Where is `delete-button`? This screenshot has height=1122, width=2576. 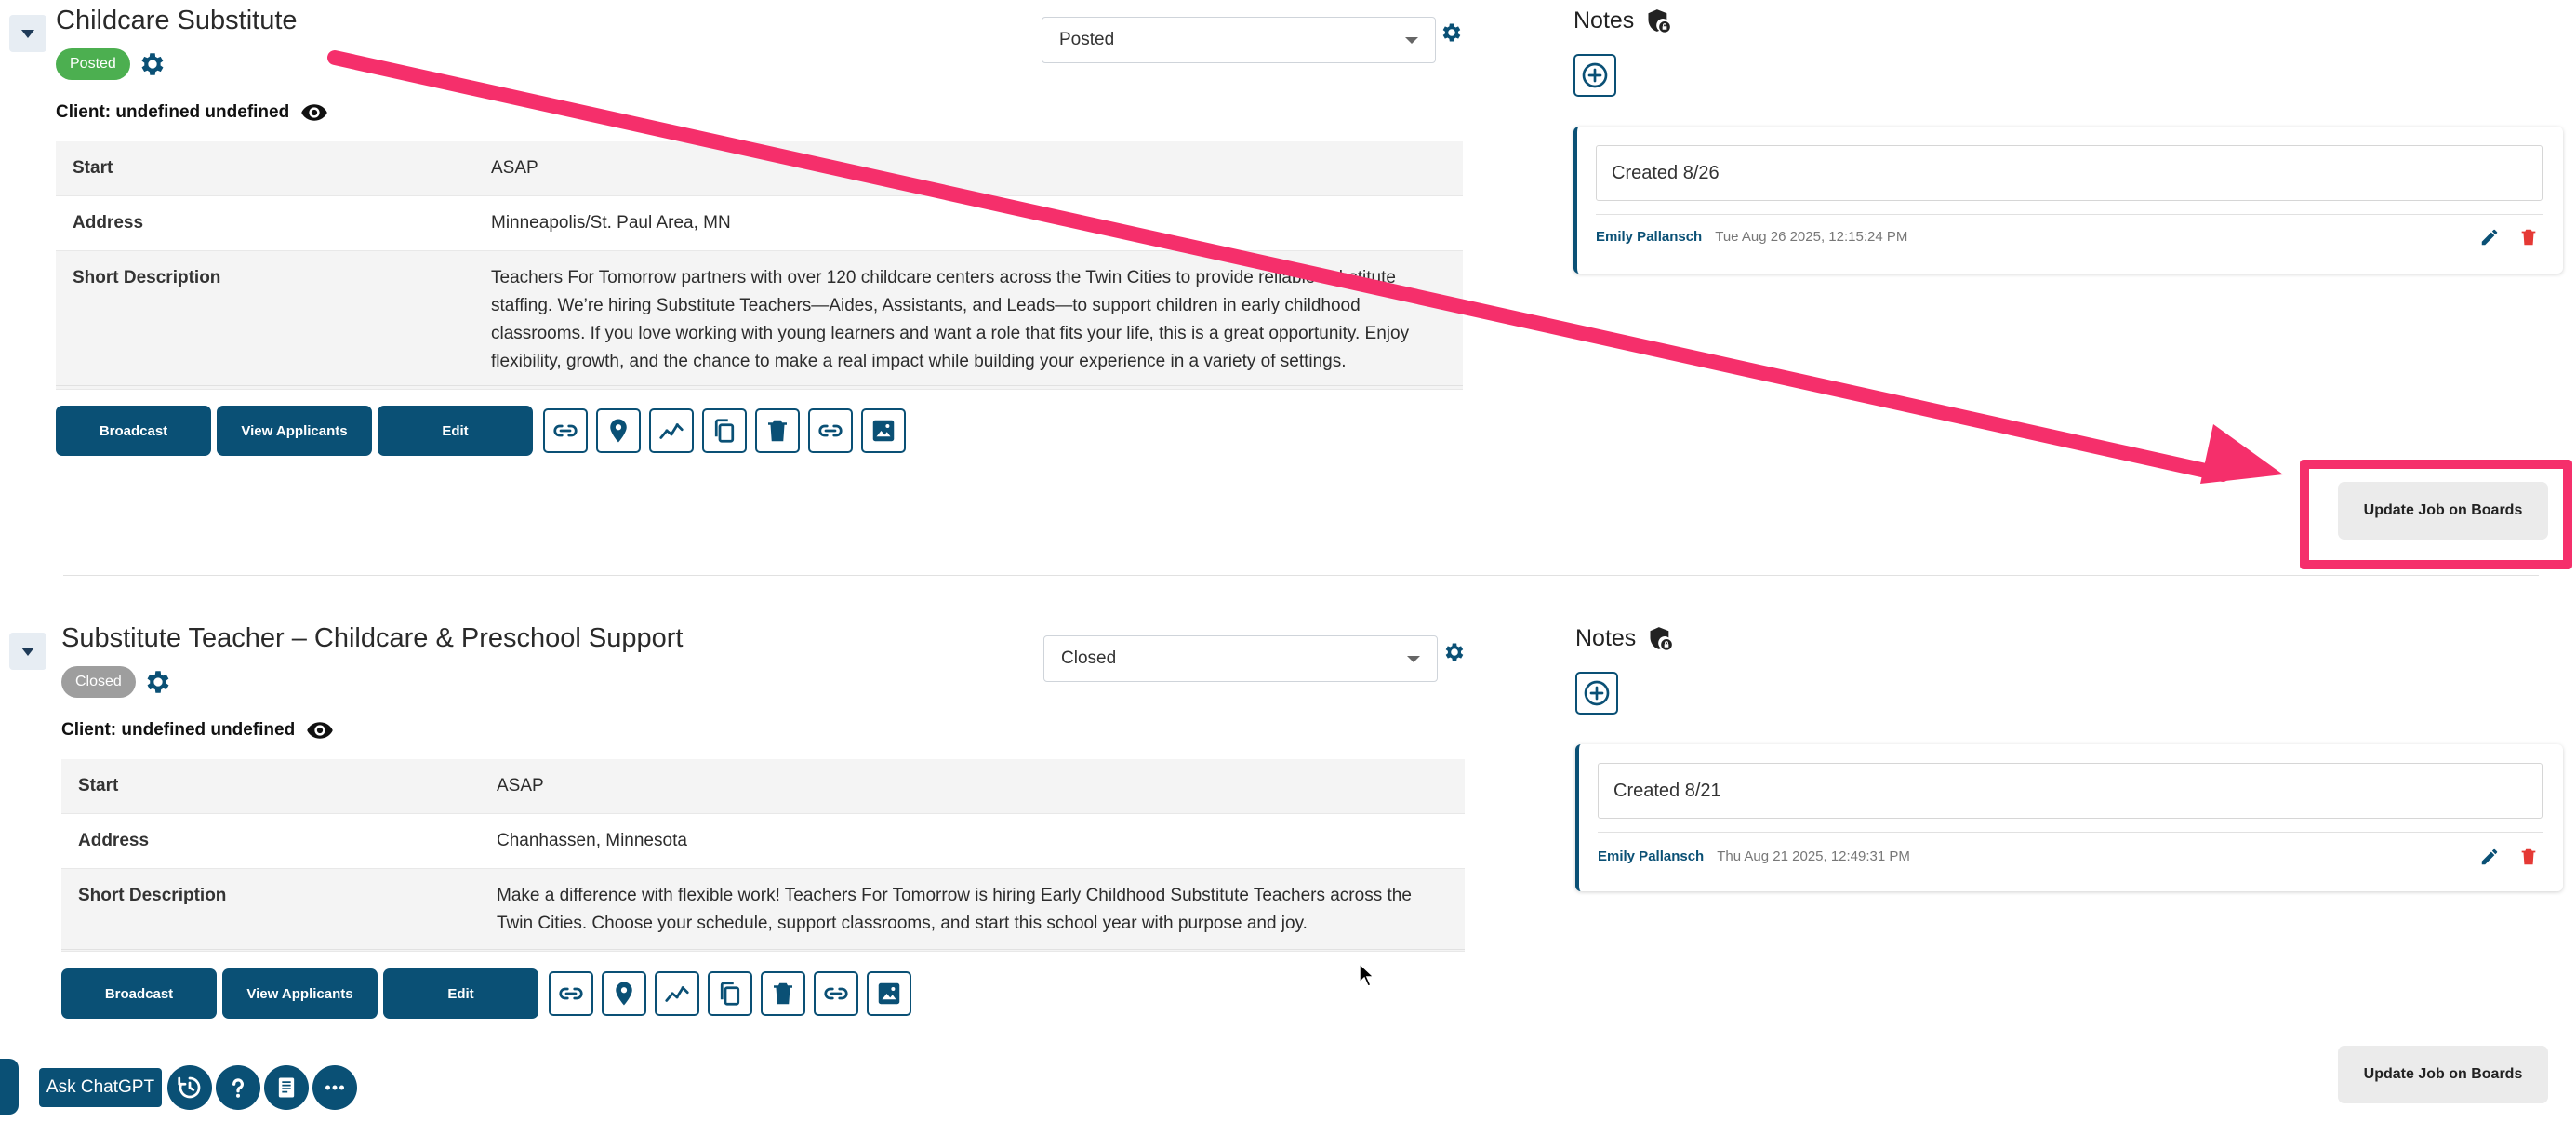 delete-button is located at coordinates (783, 994).